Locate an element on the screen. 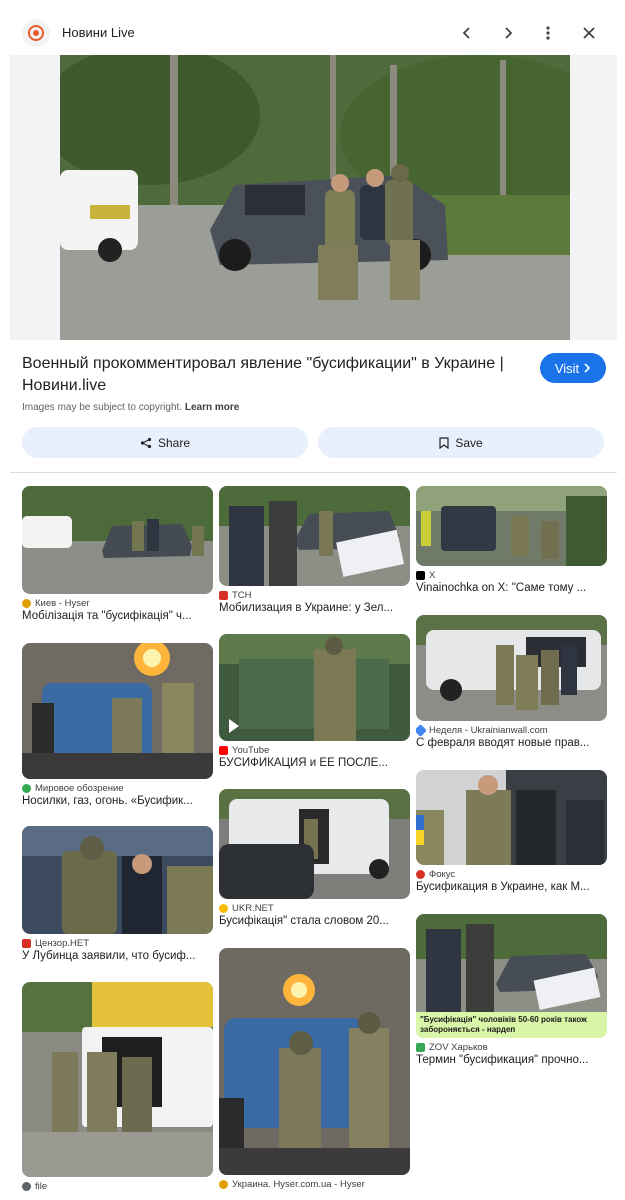 The image size is (625, 1200). save-button: Save is located at coordinates (461, 442).